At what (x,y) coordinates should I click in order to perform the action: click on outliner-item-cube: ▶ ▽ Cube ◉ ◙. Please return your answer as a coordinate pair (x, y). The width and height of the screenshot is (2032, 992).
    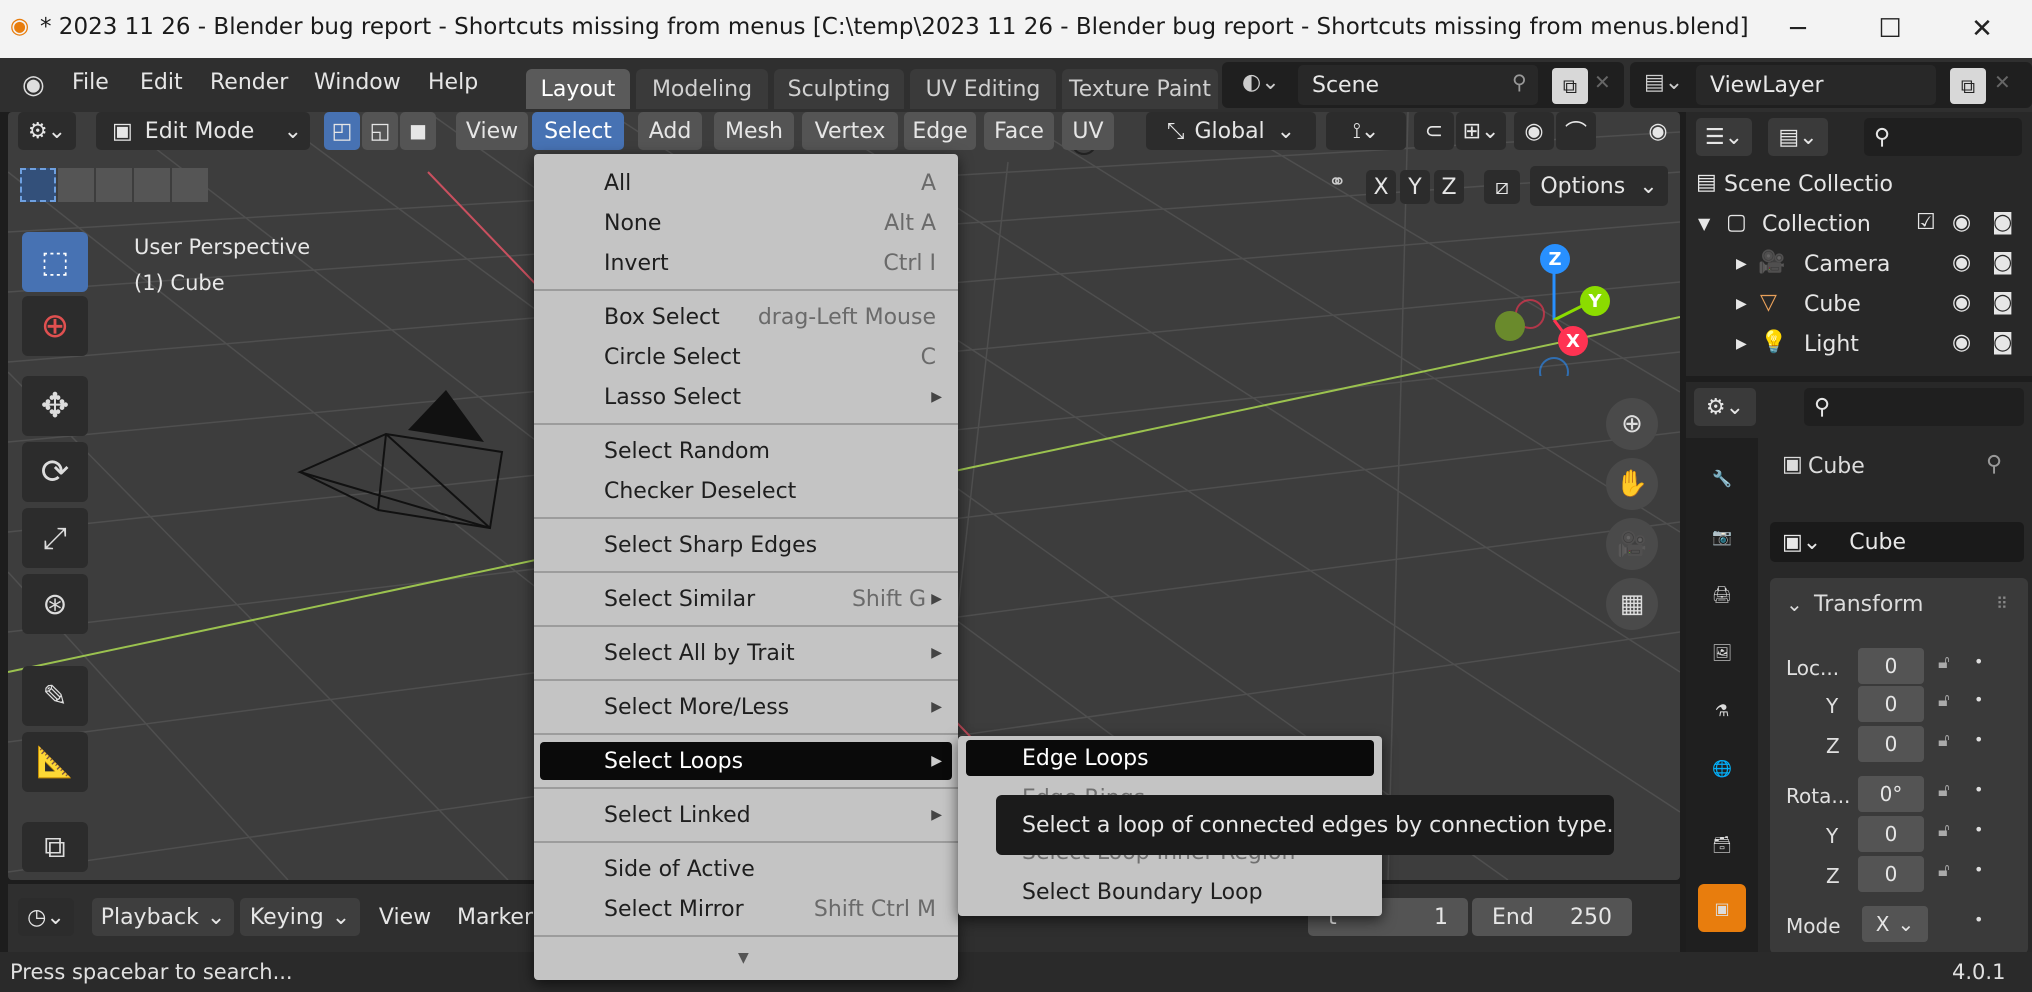
    Looking at the image, I should click on (1859, 306).